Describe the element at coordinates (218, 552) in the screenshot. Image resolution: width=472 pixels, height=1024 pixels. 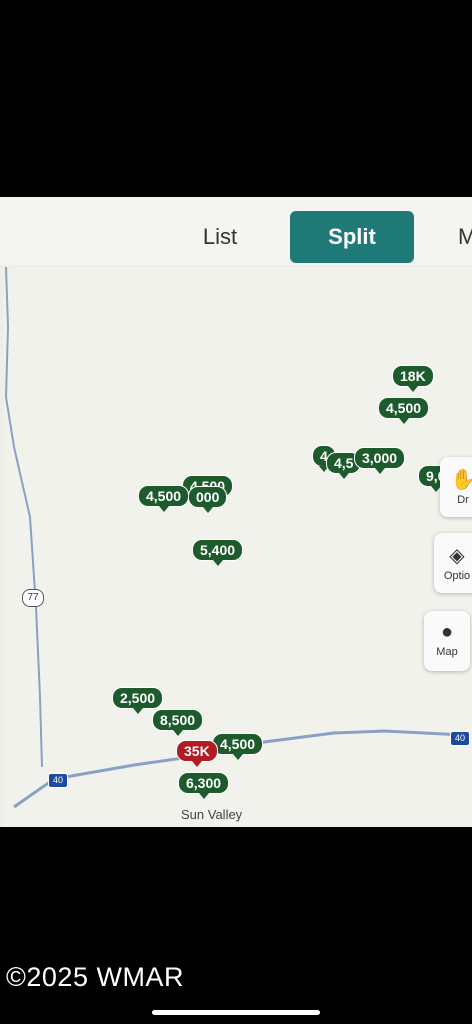
I see `price-marker: 5,400` at that location.